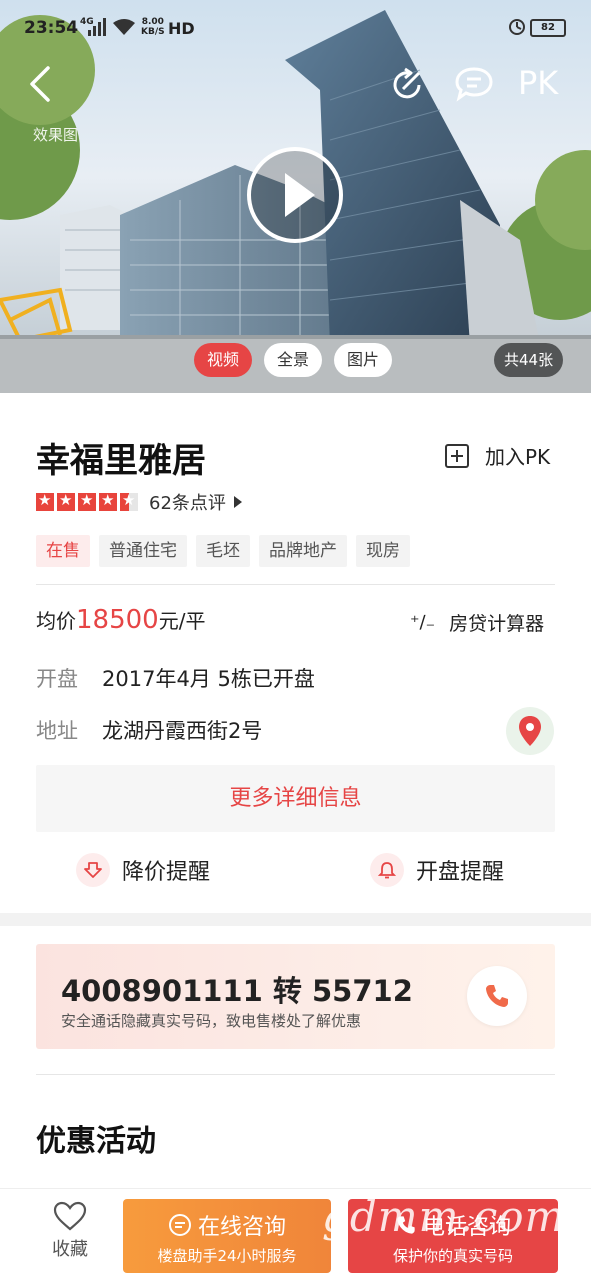 The image size is (591, 1280). Describe the element at coordinates (139, 502) in the screenshot. I see `rating-row: 62条点评` at that location.